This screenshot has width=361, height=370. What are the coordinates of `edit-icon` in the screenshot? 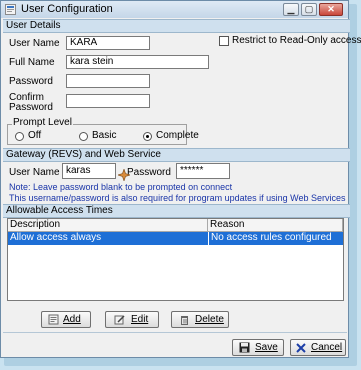 It's located at (119, 320).